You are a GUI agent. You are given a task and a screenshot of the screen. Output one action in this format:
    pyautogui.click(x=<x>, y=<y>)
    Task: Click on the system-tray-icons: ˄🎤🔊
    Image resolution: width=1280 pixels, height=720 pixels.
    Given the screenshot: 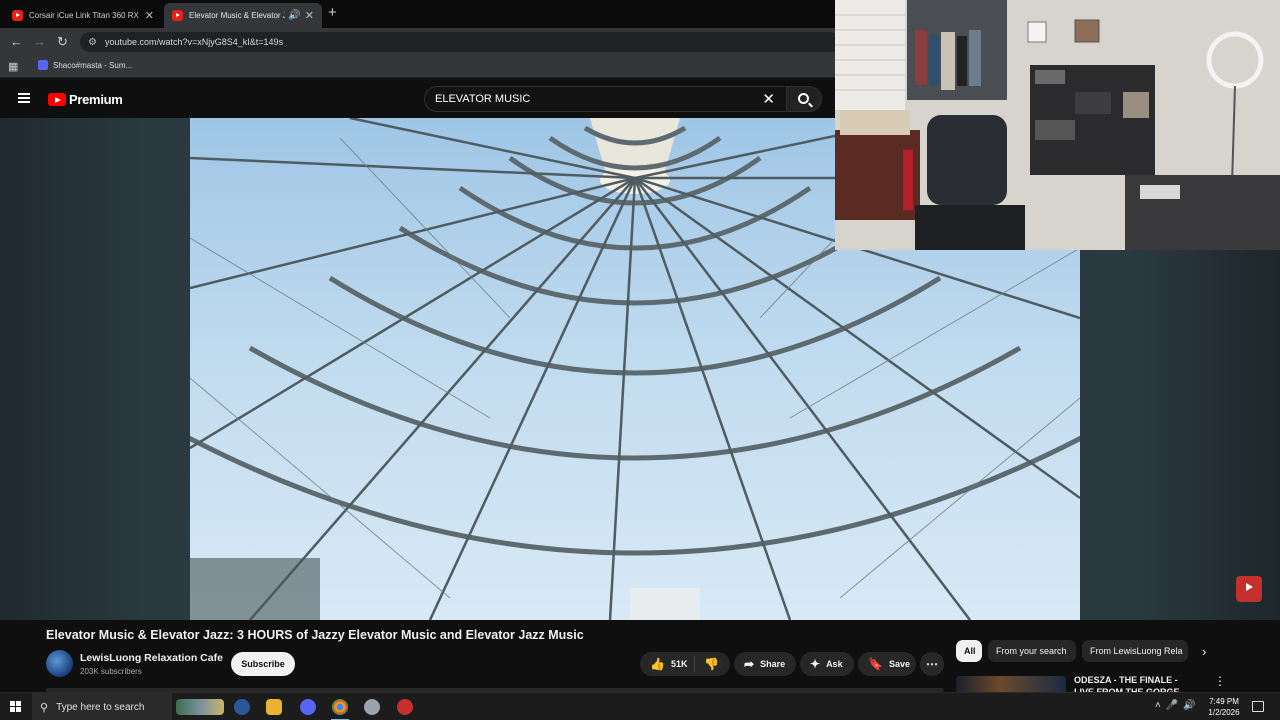 What is the action you would take?
    pyautogui.click(x=1178, y=705)
    